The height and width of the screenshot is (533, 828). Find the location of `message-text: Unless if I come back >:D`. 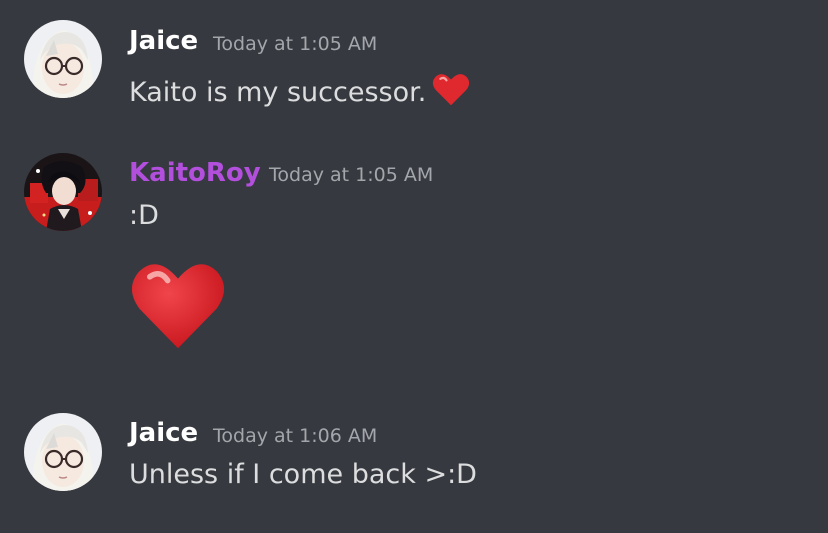

message-text: Unless if I come back >:D is located at coordinates (303, 474).